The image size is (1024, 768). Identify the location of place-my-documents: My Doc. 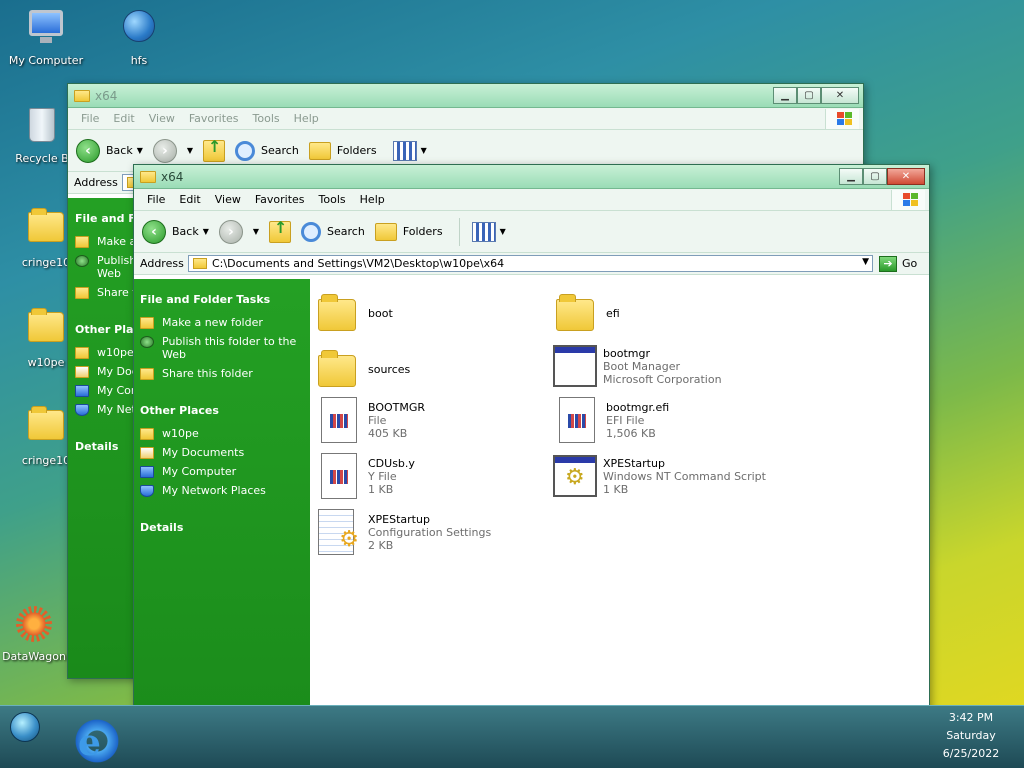
(106, 371).